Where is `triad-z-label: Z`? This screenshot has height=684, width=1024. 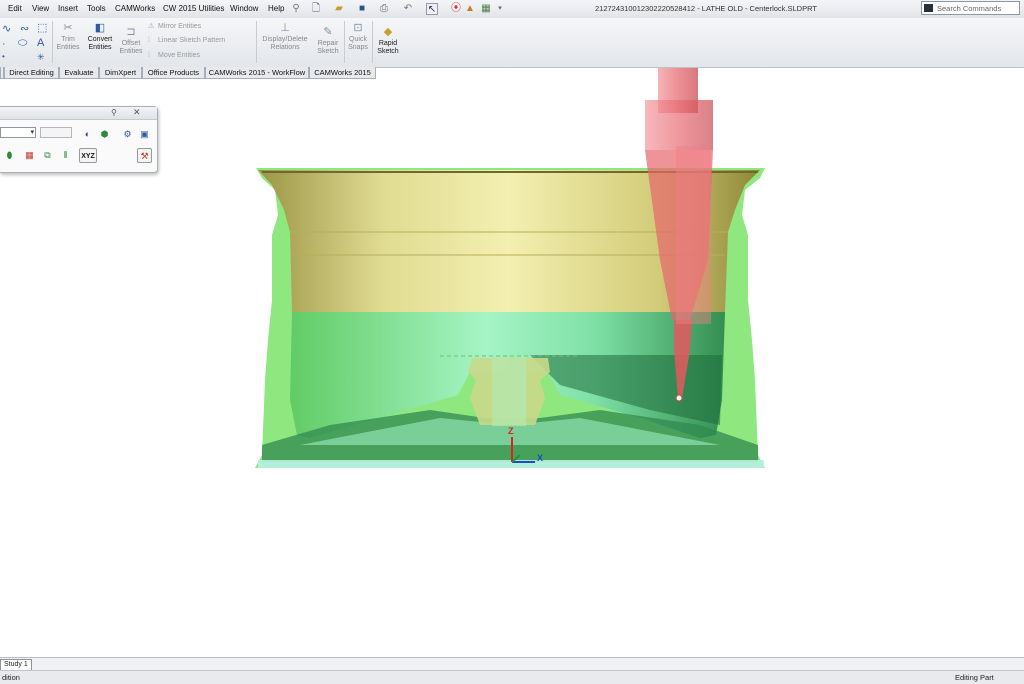
triad-z-label: Z is located at coordinates (511, 431).